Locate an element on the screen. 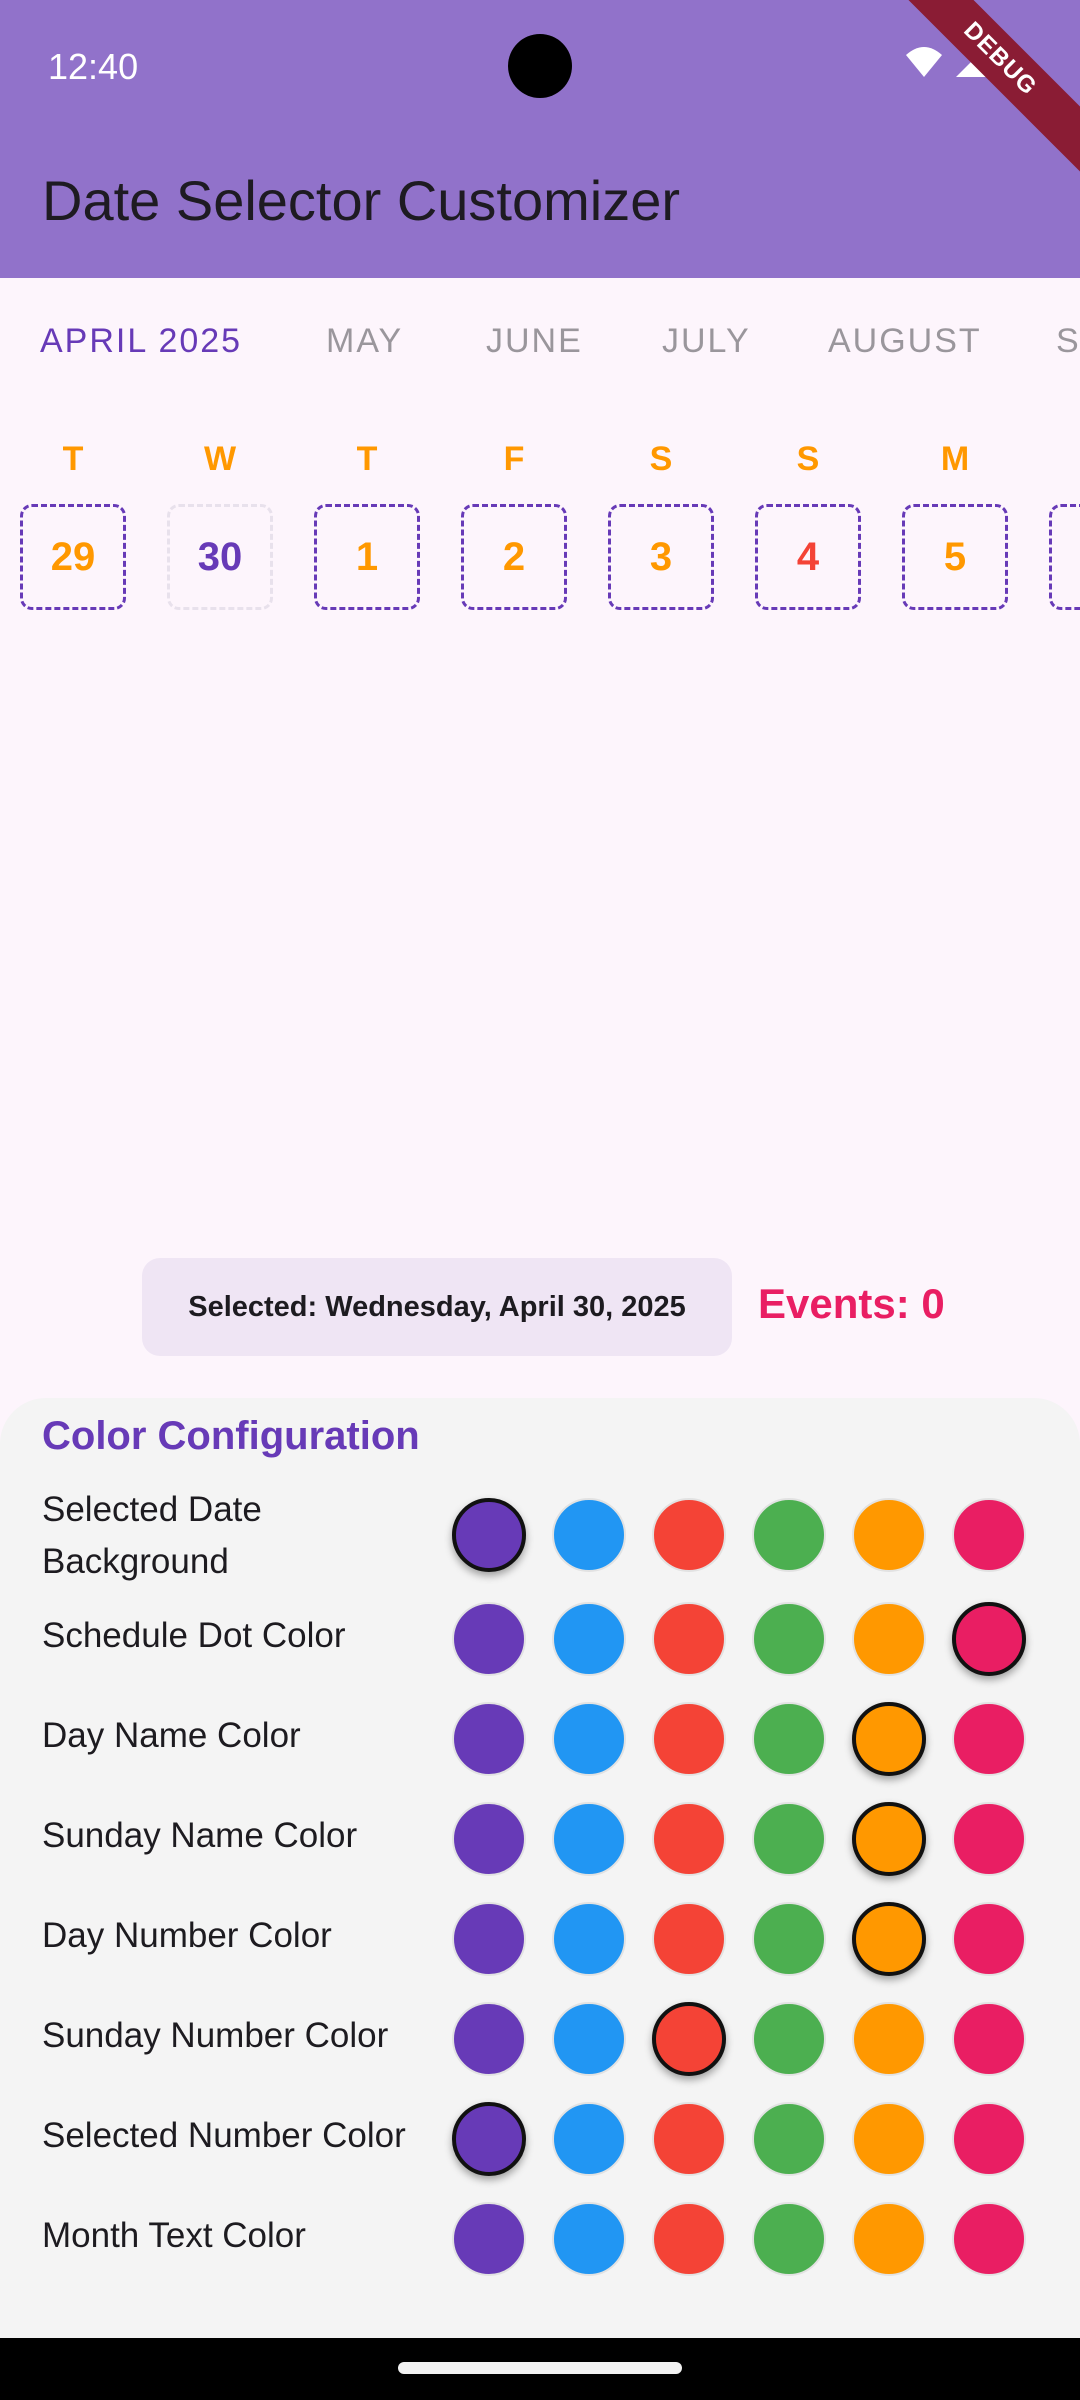  app-bar: 12:40 DEBUG Date Selector Customizer is located at coordinates (540, 139).